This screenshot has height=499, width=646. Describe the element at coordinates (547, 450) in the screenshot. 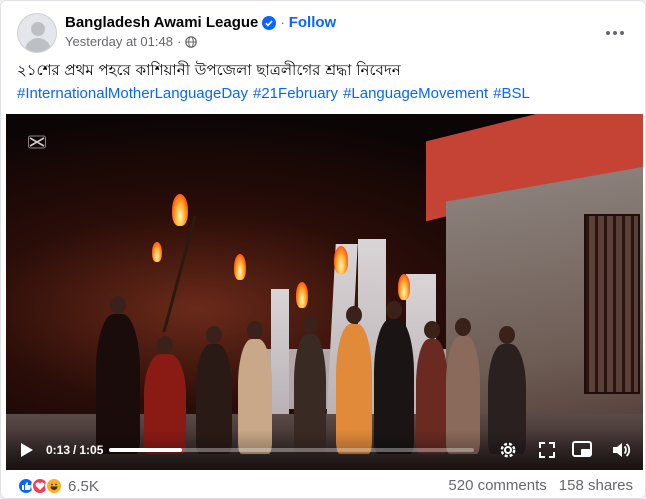

I see `expand-icon` at that location.